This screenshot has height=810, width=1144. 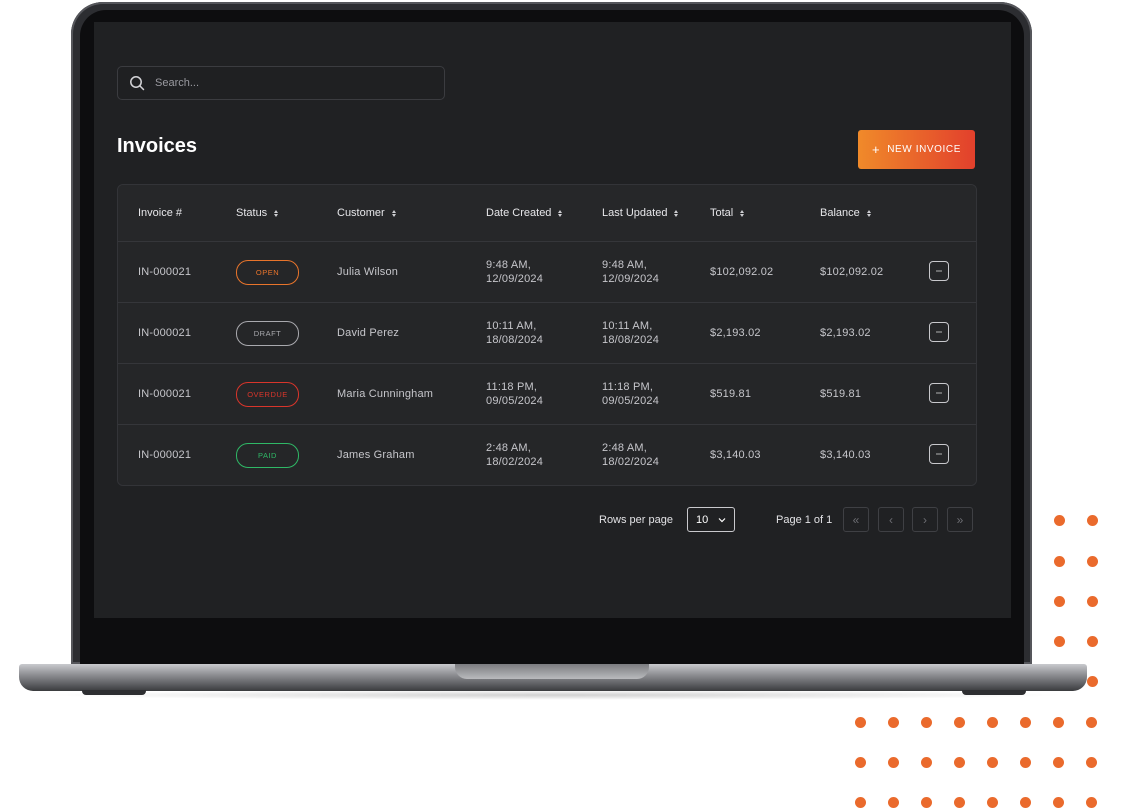 I want to click on balance-amount: $102,092.02, so click(x=852, y=272).